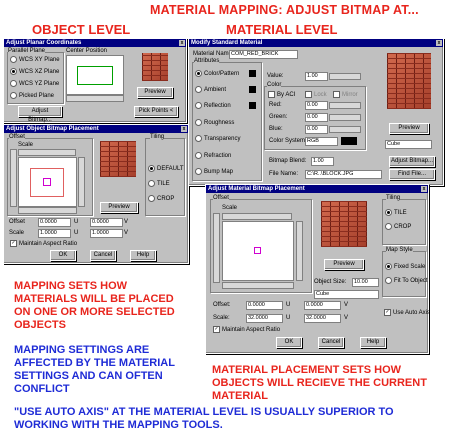 The width and height of the screenshot is (450, 440). What do you see at coordinates (35, 59) in the screenshot?
I see `plane-option-xy: WCS XY Plane` at bounding box center [35, 59].